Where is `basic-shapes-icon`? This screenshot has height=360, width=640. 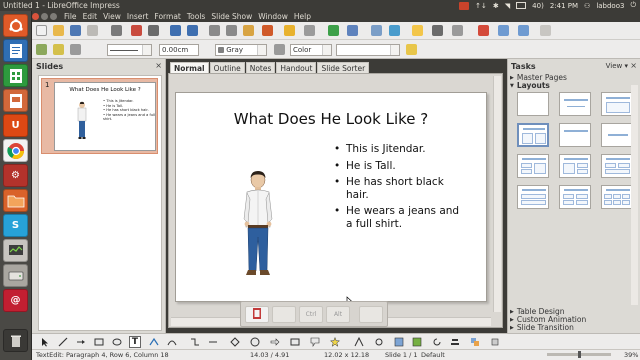 basic-shapes-icon is located at coordinates (235, 342).